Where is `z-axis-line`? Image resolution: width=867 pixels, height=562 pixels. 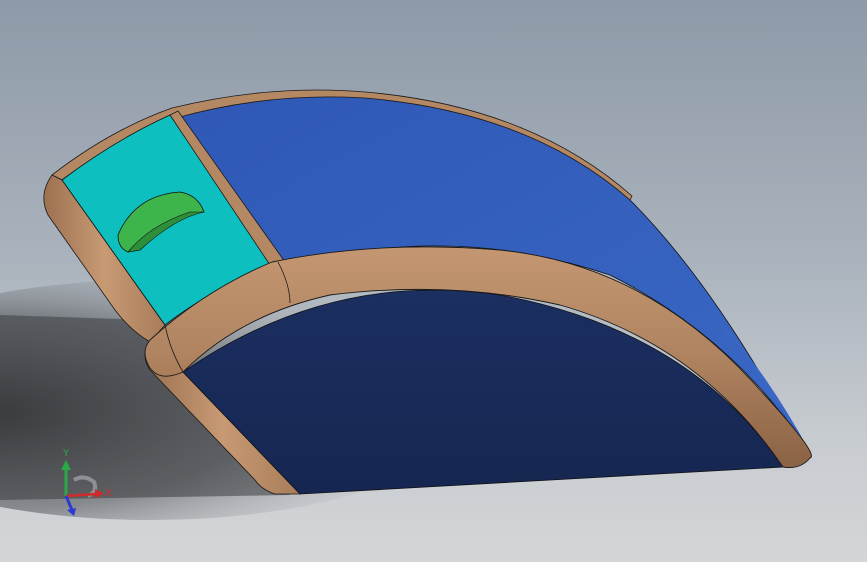
z-axis-line is located at coordinates (69, 503).